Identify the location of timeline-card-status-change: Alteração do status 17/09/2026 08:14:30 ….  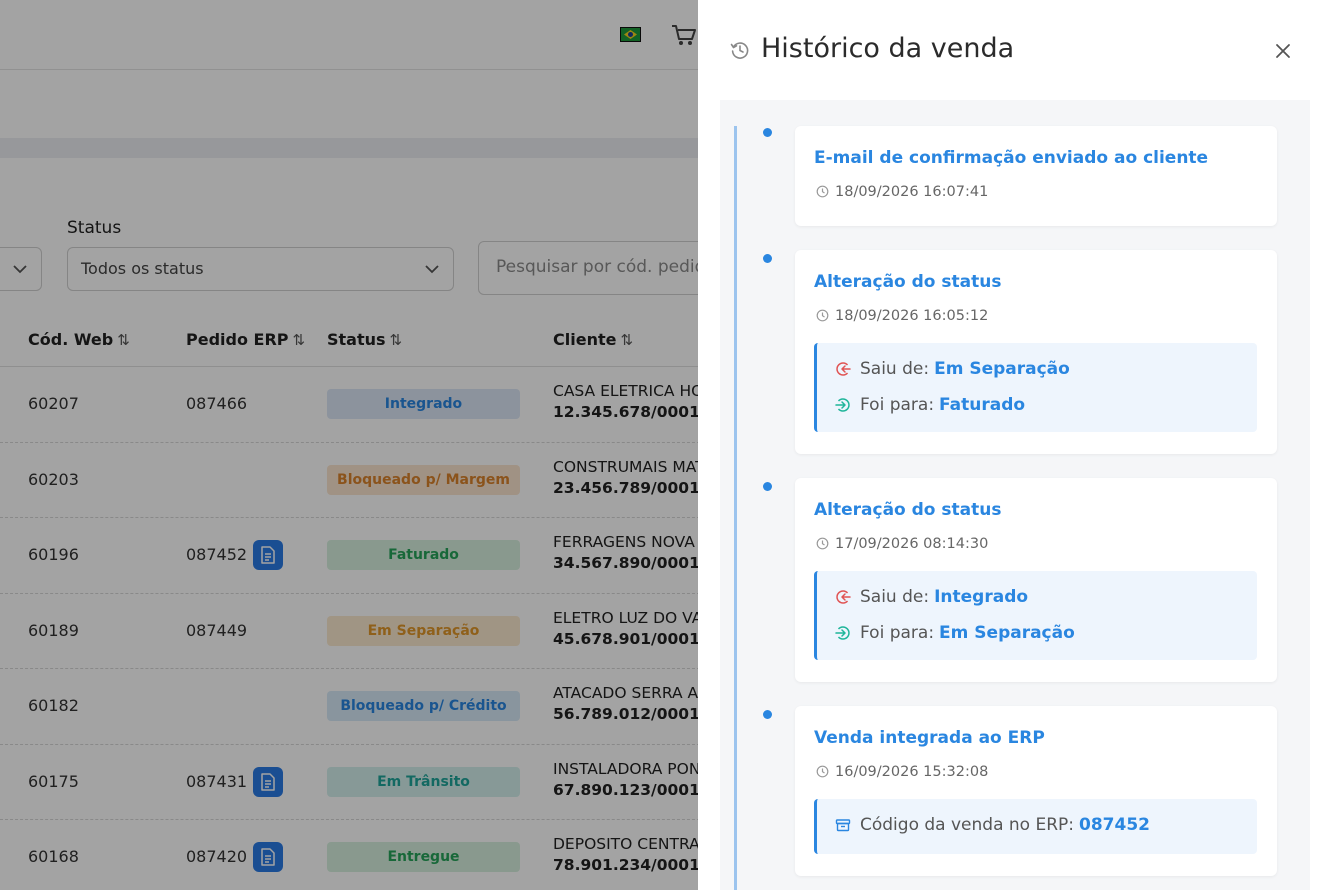
(1036, 580).